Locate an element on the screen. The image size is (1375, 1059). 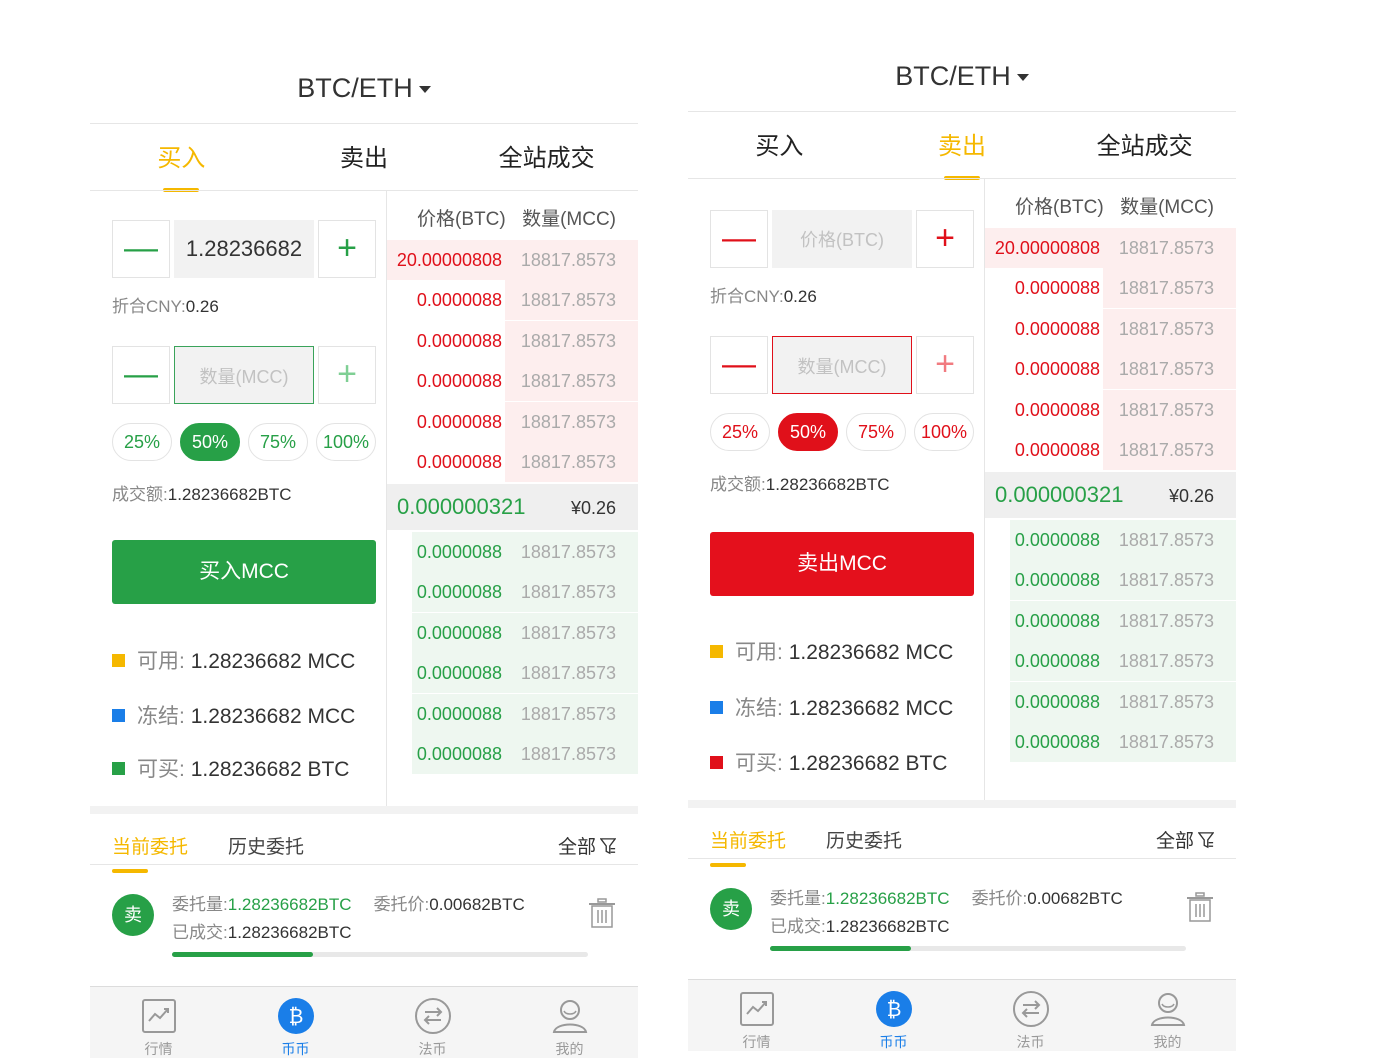
trade-tabs: 买入 卖出 全站成交 is located at coordinates (962, 148).